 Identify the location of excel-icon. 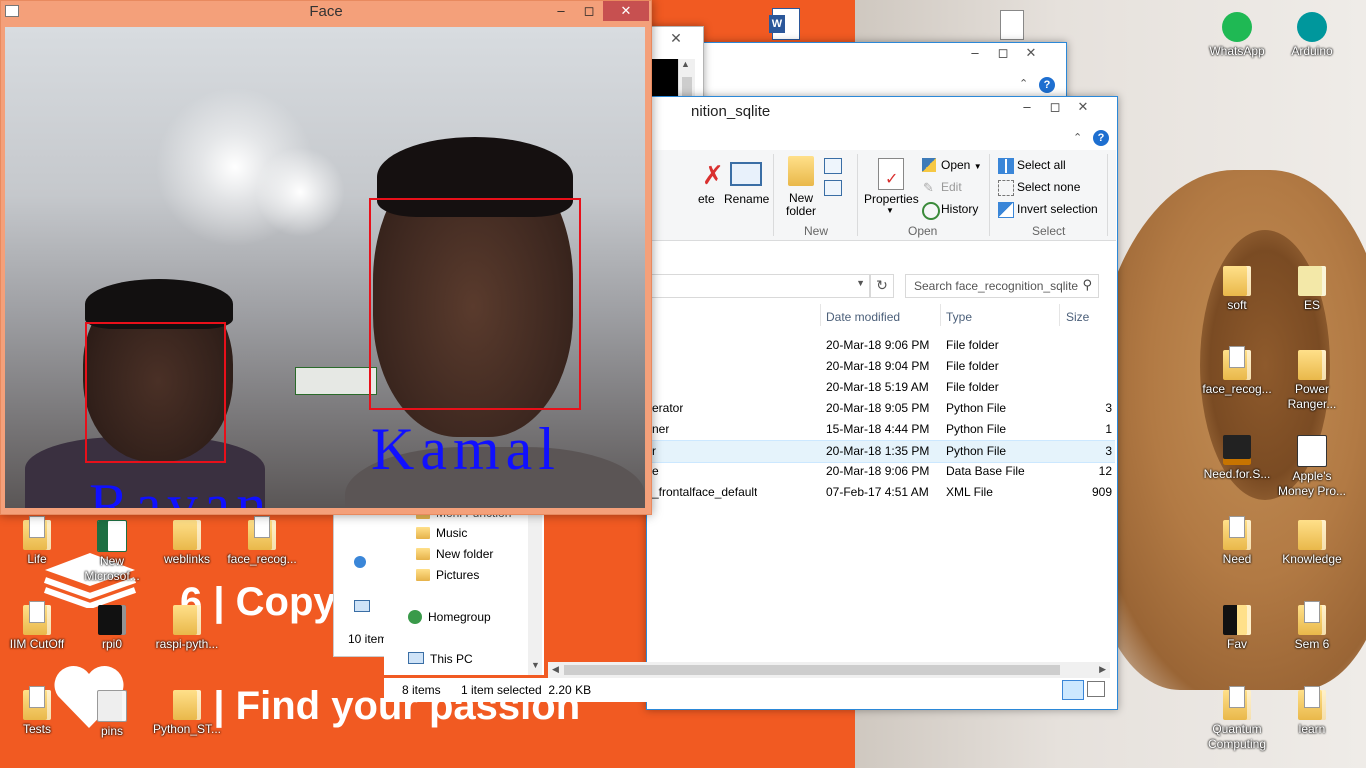
(112, 536).